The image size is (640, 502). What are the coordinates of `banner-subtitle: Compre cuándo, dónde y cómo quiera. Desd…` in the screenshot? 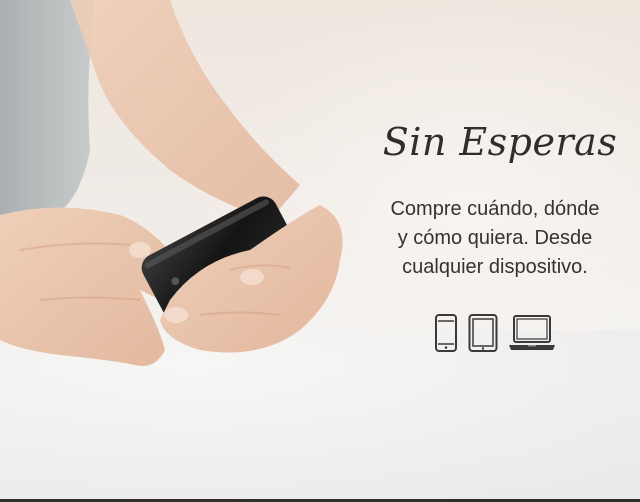 It's located at (495, 238).